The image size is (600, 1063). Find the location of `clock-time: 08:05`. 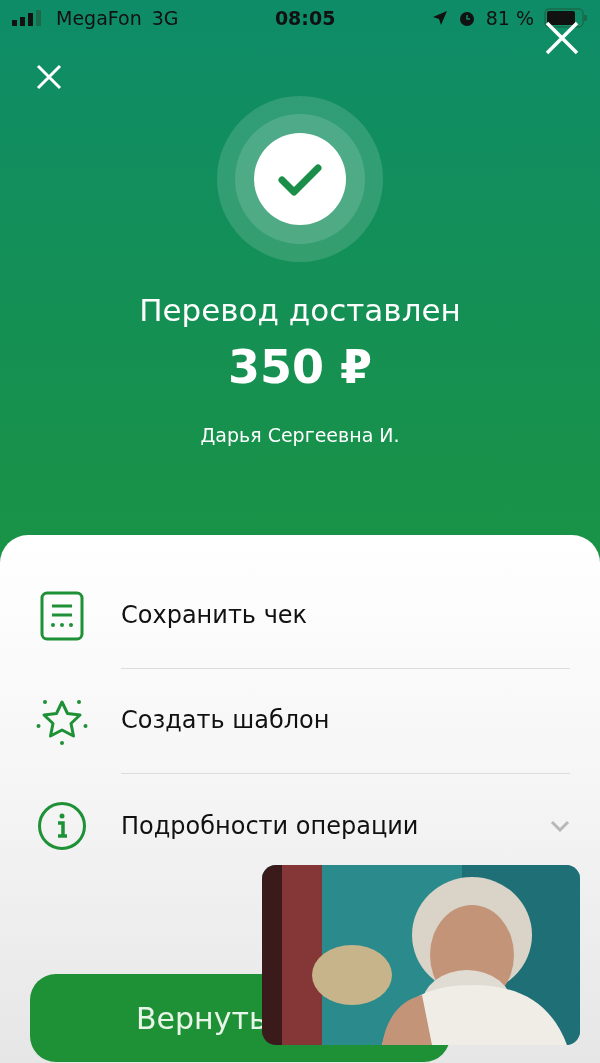

clock-time: 08:05 is located at coordinates (305, 18).